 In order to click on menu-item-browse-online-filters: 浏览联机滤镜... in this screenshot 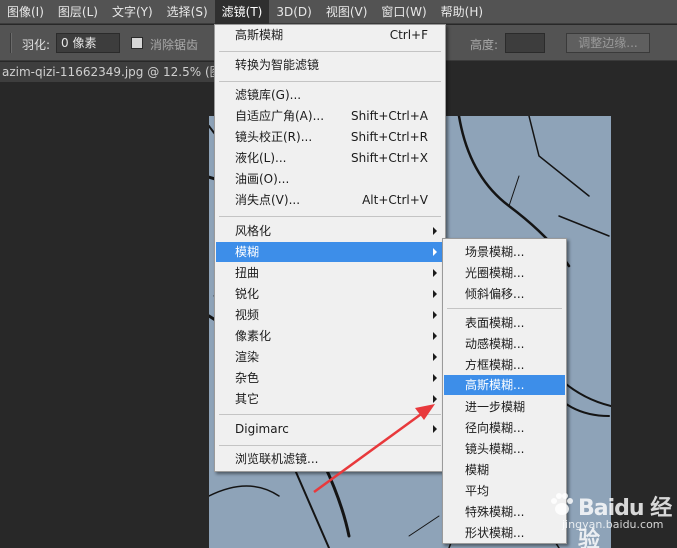, I will do `click(330, 459)`.